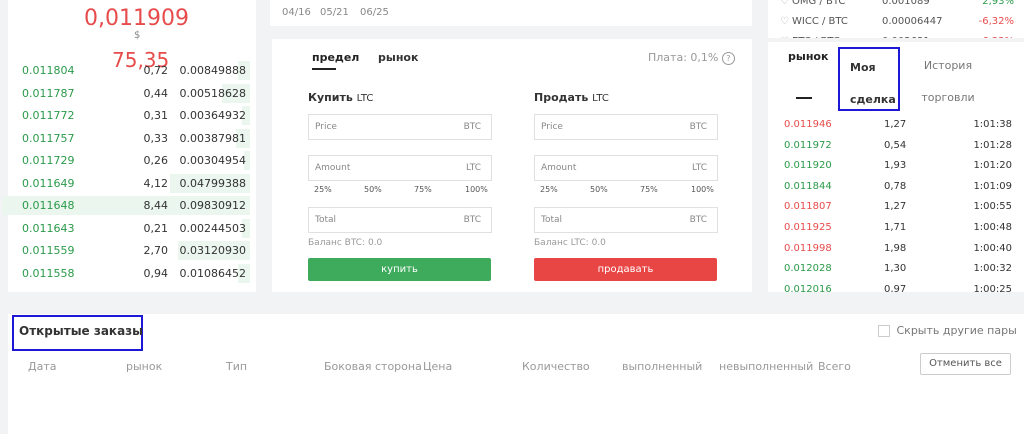  Describe the element at coordinates (132, 70) in the screenshot. I see `order-book-row: 0.011804 0,72 0.00849888` at that location.